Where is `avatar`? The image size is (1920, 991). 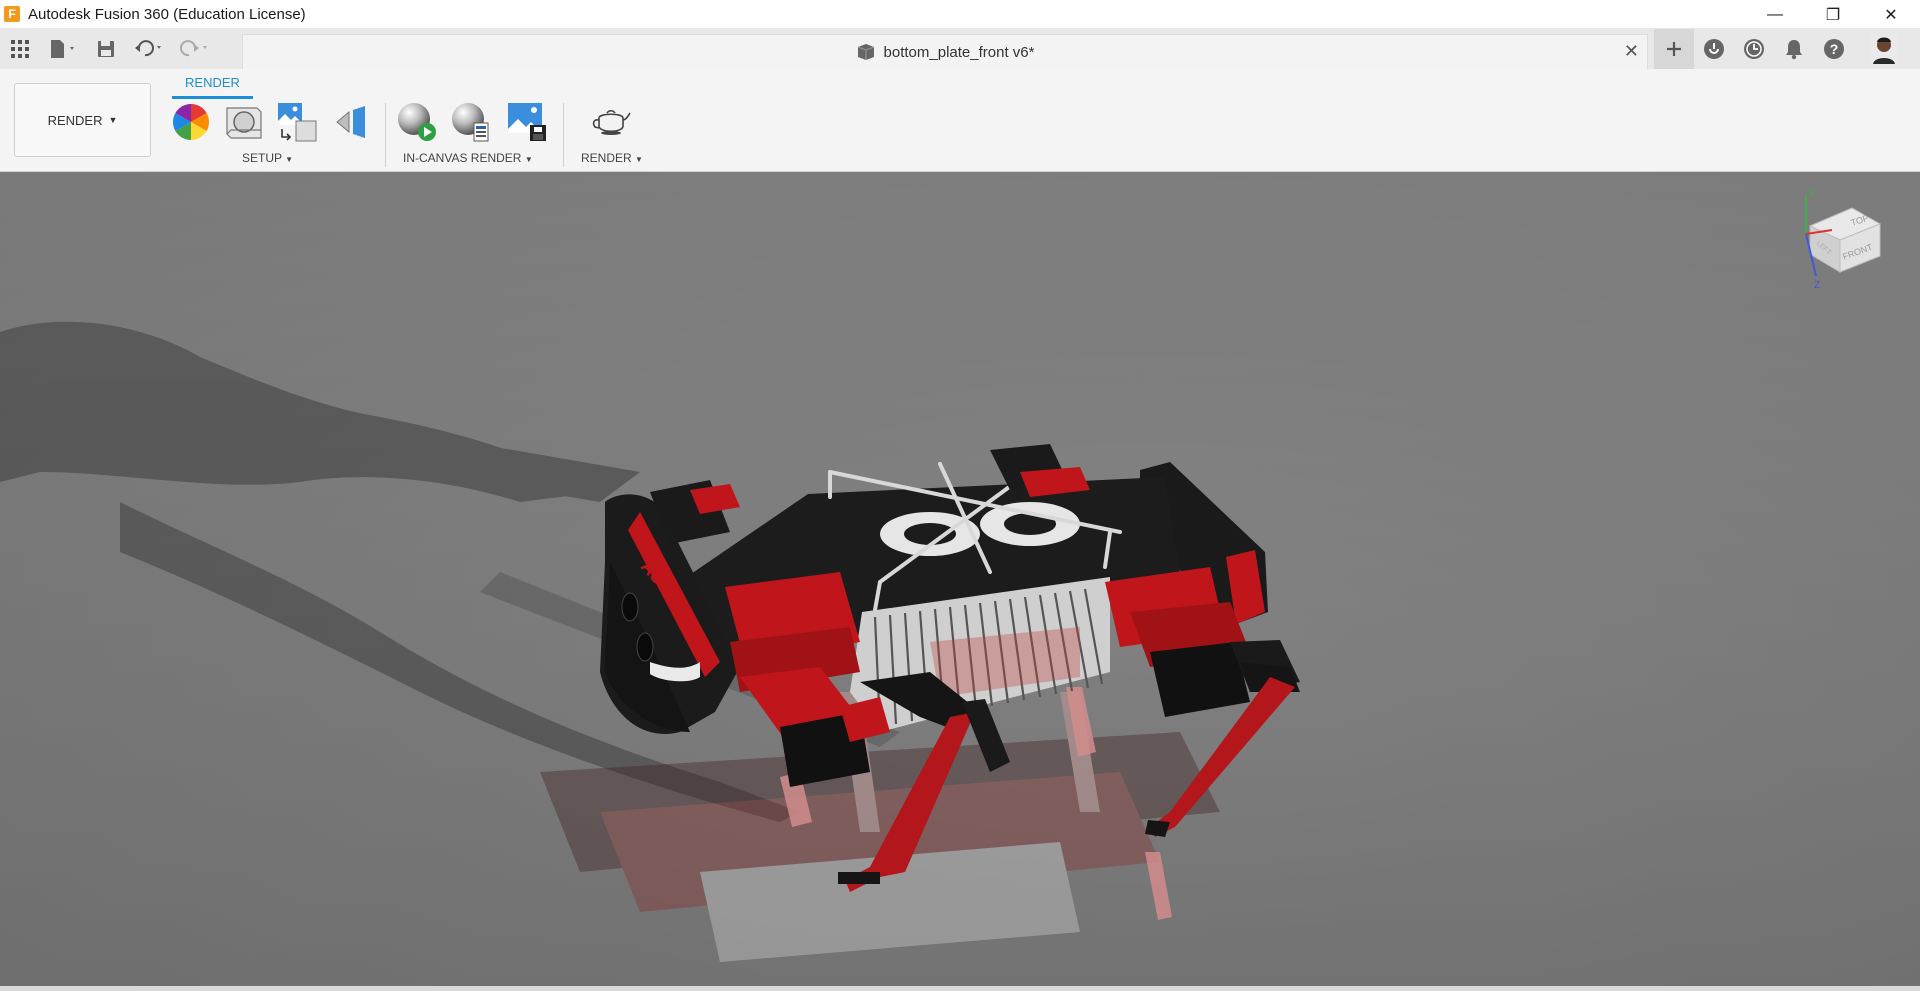
avatar is located at coordinates (1884, 49).